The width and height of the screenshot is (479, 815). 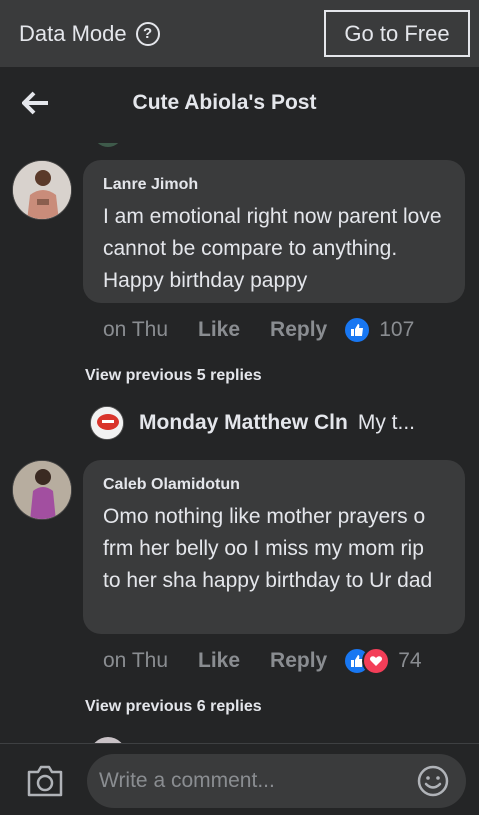 What do you see at coordinates (378, 330) in the screenshot?
I see `reaction-summary: 107` at bounding box center [378, 330].